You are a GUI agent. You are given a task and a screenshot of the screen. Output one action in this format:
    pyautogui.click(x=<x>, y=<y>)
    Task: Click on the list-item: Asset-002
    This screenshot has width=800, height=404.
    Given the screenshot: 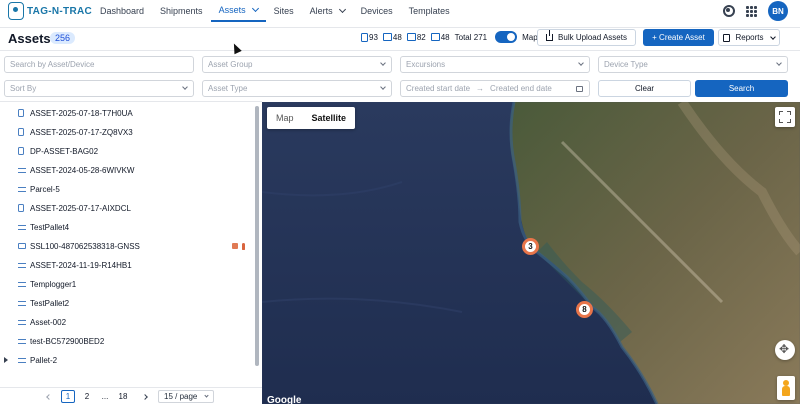 What is the action you would take?
    pyautogui.click(x=125, y=322)
    